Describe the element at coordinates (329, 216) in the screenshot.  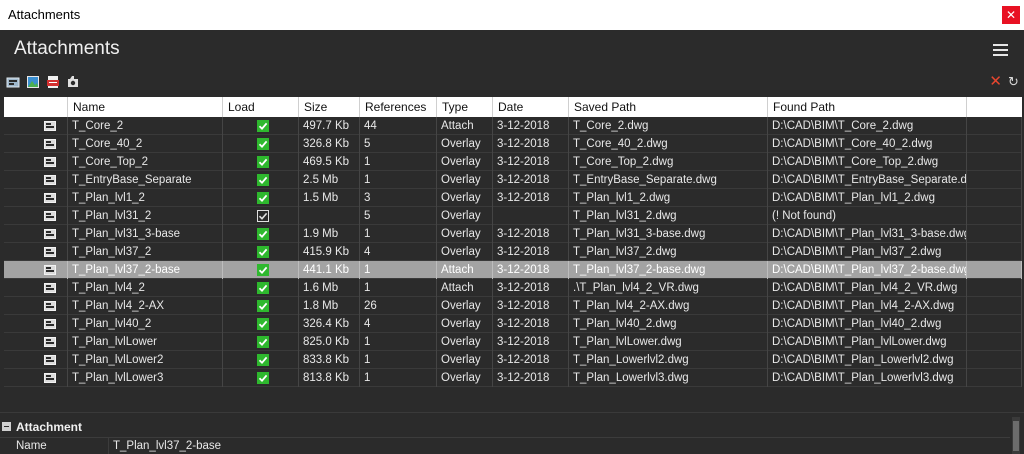
I see `cell-size` at that location.